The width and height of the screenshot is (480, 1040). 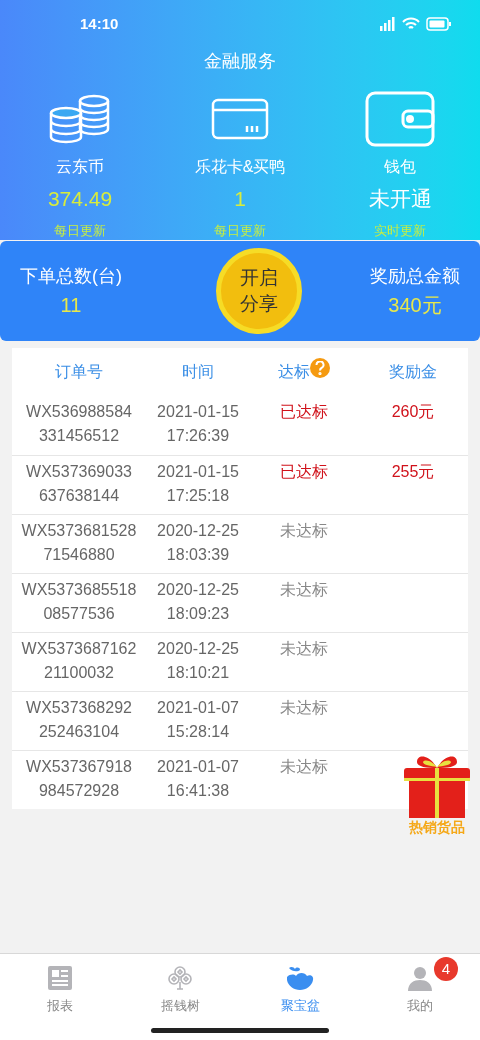 What do you see at coordinates (420, 997) in the screenshot?
I see `nav-tab: 我的 4` at bounding box center [420, 997].